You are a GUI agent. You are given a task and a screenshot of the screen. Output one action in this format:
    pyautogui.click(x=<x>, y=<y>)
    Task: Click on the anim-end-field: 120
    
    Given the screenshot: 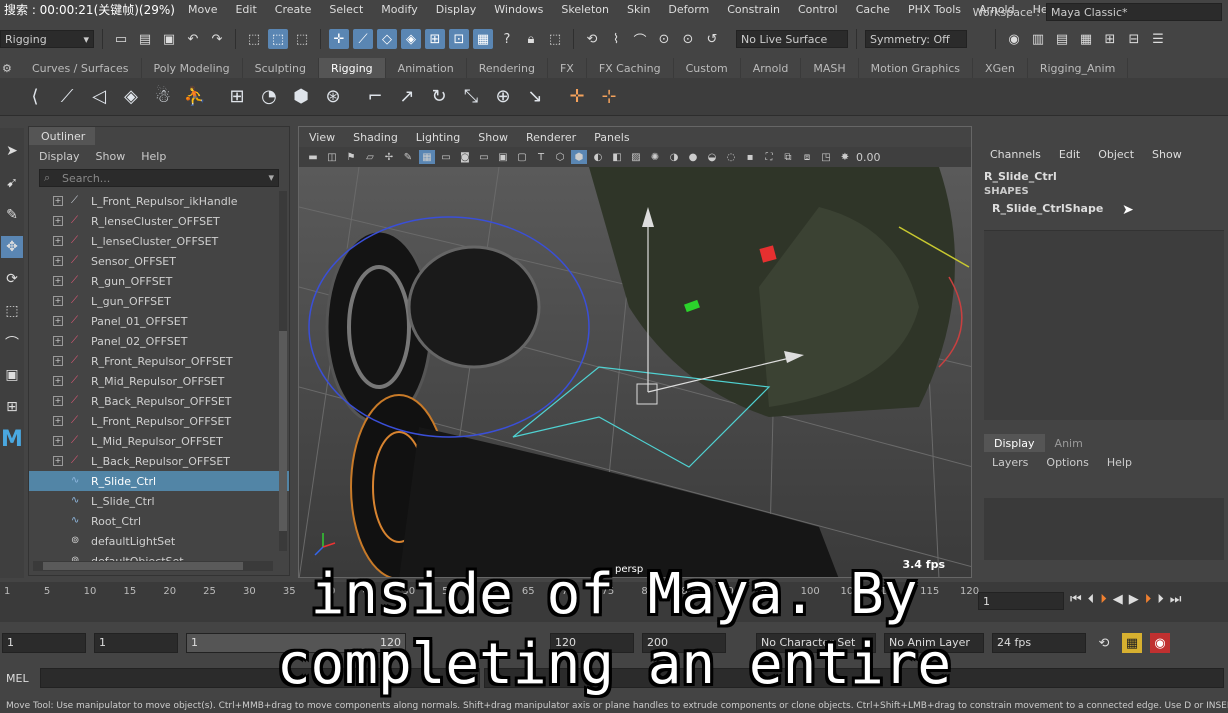 What is the action you would take?
    pyautogui.click(x=592, y=643)
    